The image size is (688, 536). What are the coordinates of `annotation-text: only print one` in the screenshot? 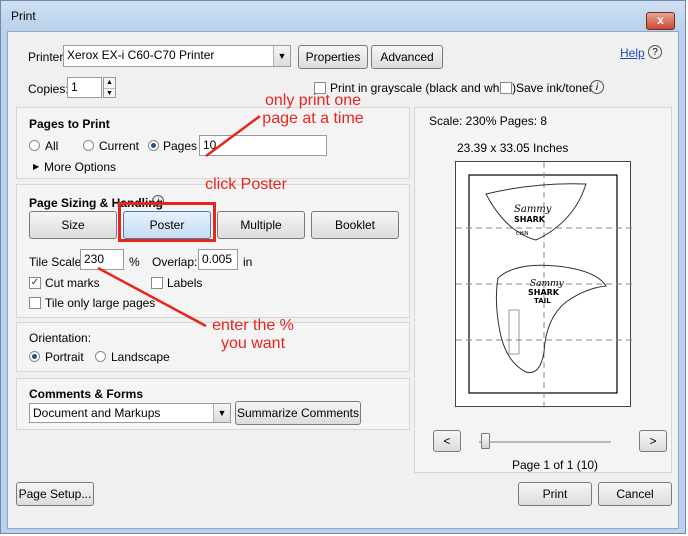 It's located at (313, 100).